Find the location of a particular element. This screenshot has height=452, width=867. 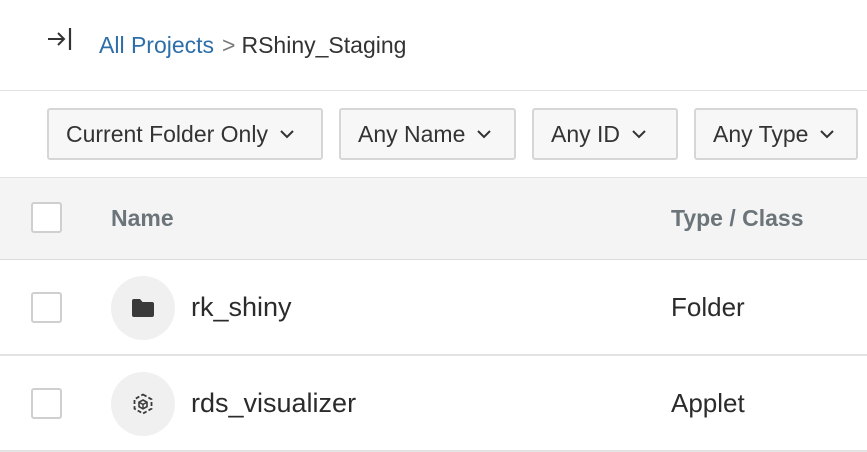

id-filter-button: Any ID is located at coordinates (605, 134).